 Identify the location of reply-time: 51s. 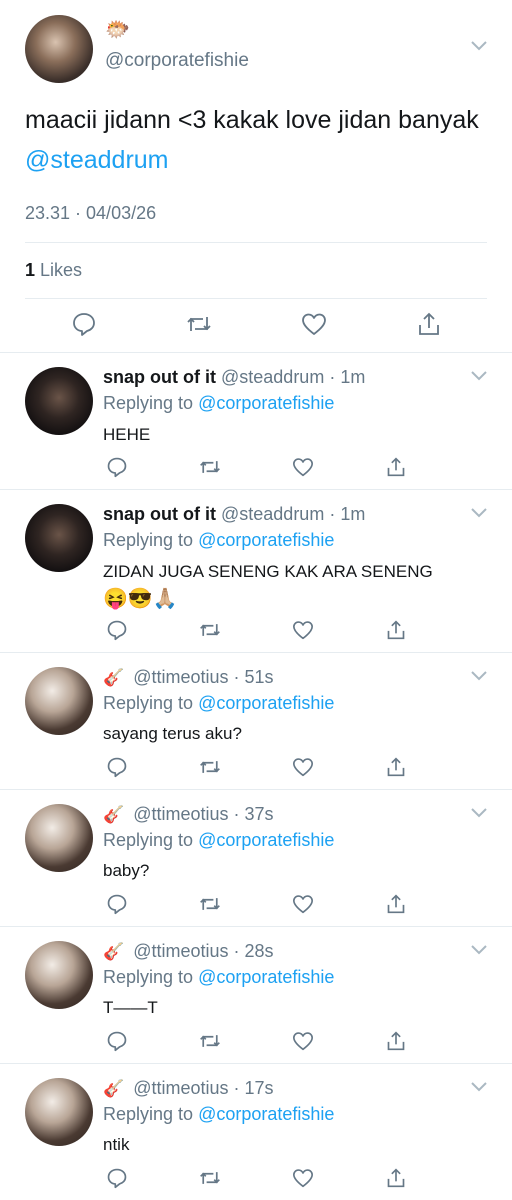
(259, 677).